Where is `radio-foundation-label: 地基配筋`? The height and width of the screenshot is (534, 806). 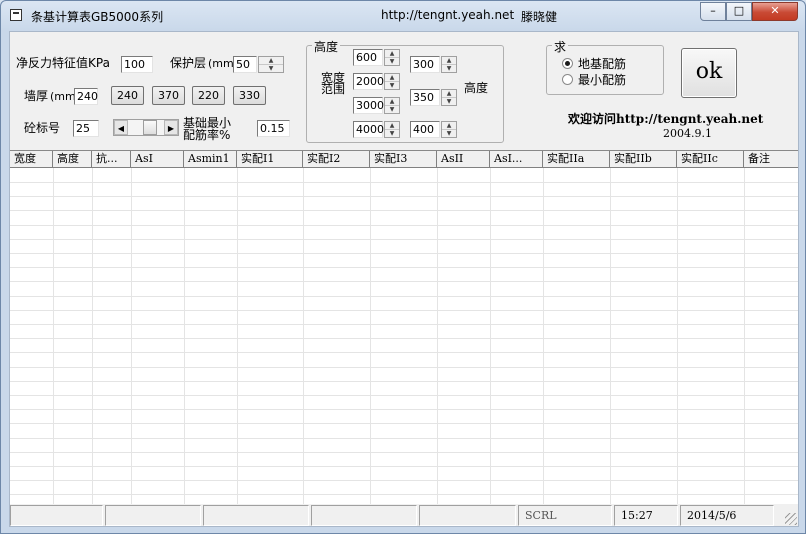
radio-foundation-label: 地基配筋 is located at coordinates (602, 63).